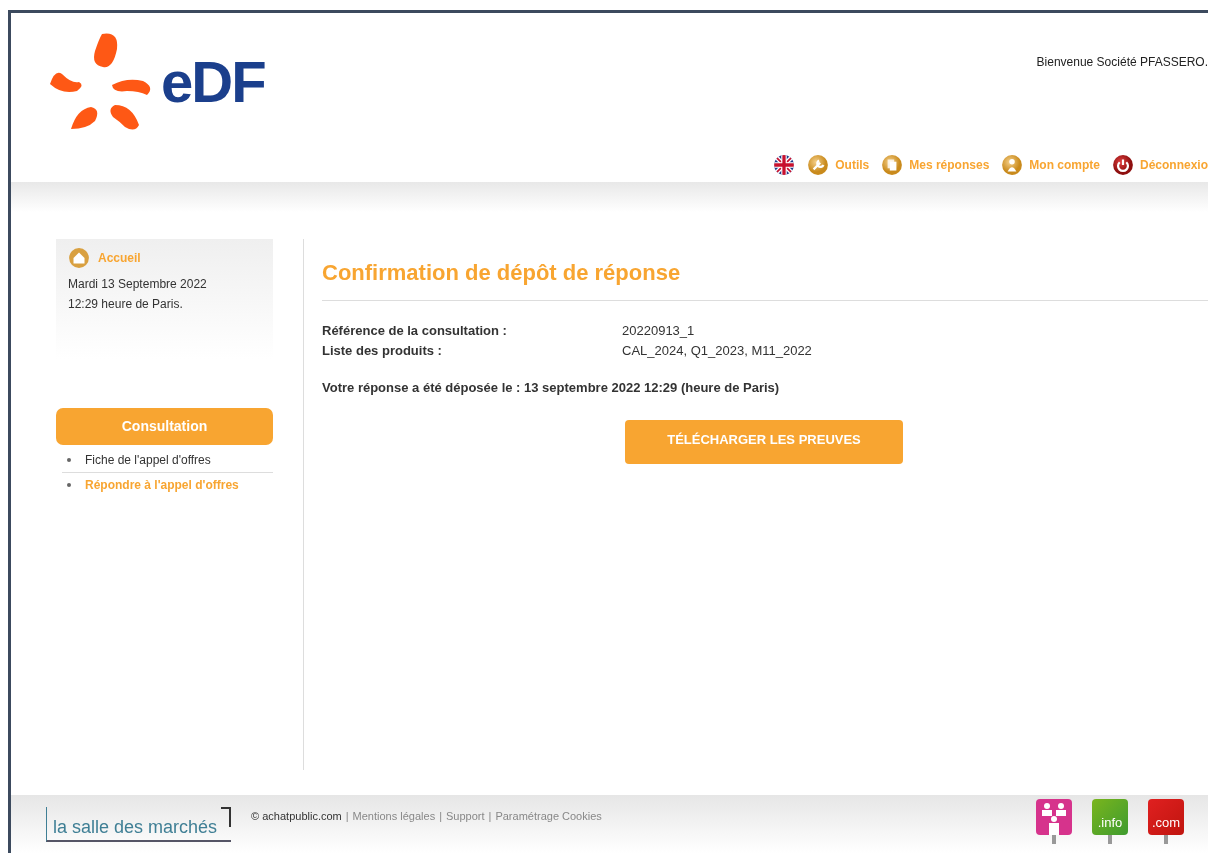 This screenshot has height=853, width=1208. Describe the element at coordinates (1012, 165) in the screenshot. I see `person-icon` at that location.